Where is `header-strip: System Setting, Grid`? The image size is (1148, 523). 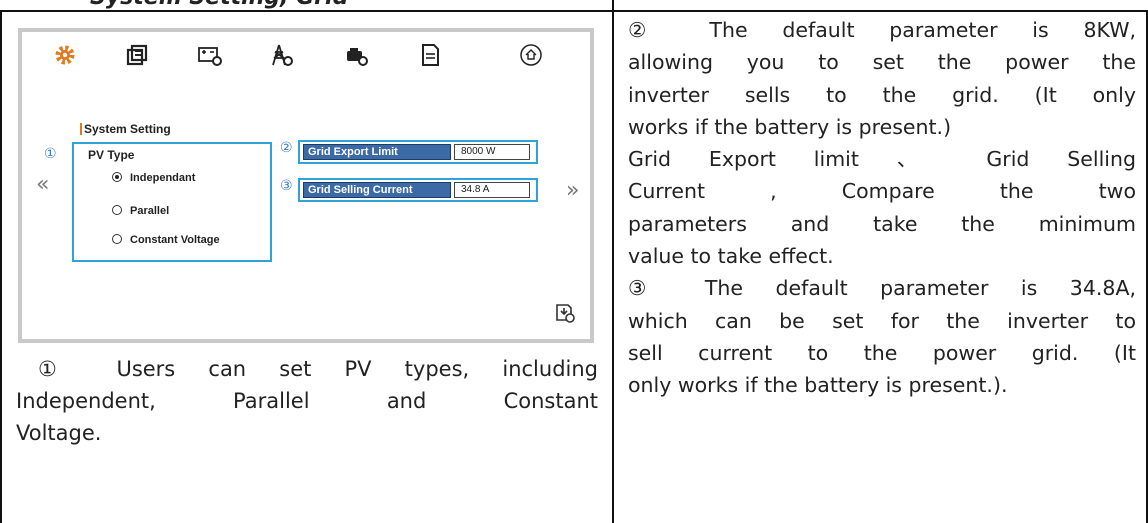 header-strip: System Setting, Grid is located at coordinates (306, 5).